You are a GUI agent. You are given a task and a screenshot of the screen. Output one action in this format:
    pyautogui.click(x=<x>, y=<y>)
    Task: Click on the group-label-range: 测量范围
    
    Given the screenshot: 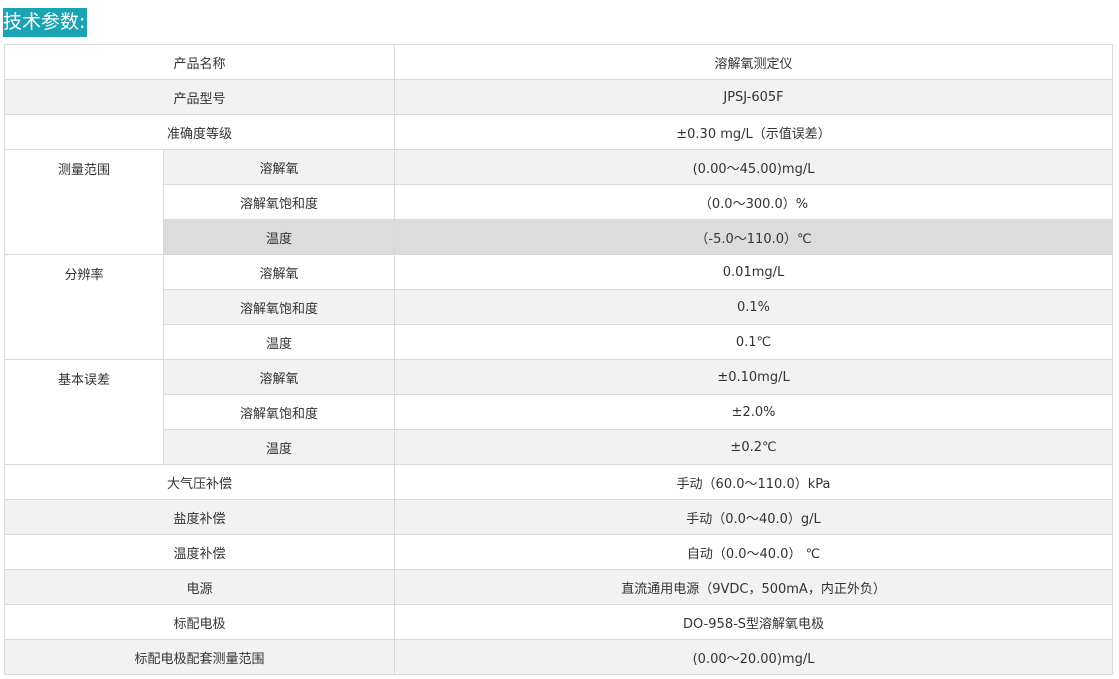 What is the action you would take?
    pyautogui.click(x=84, y=202)
    